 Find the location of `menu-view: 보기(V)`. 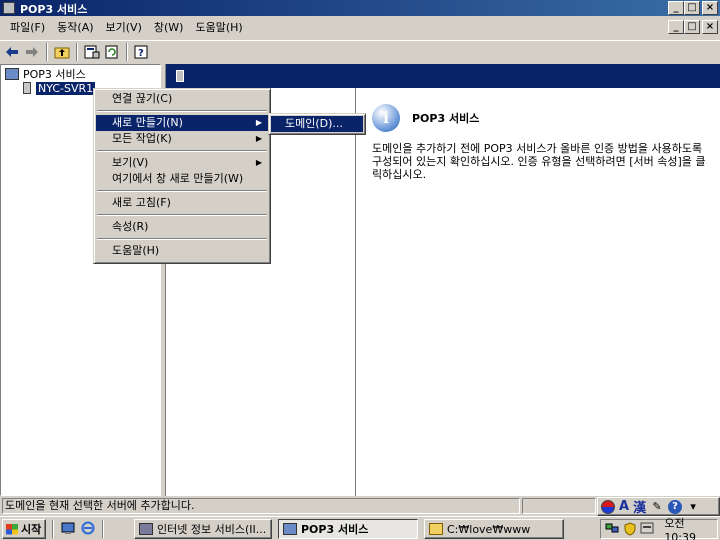

menu-view: 보기(V) is located at coordinates (124, 28).